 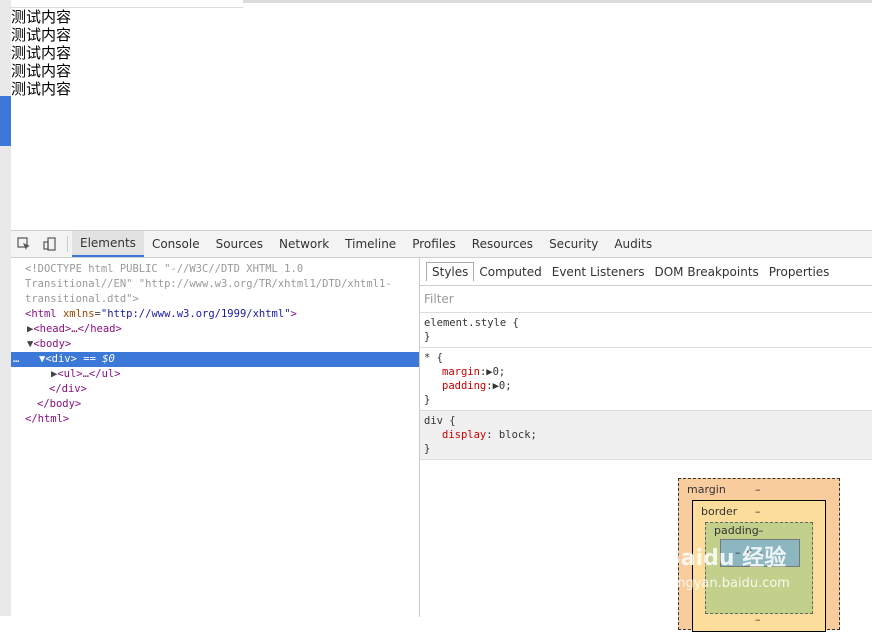 I want to click on html-attr-value: "http://www.w3.org/1999/xhtml", so click(x=195, y=314).